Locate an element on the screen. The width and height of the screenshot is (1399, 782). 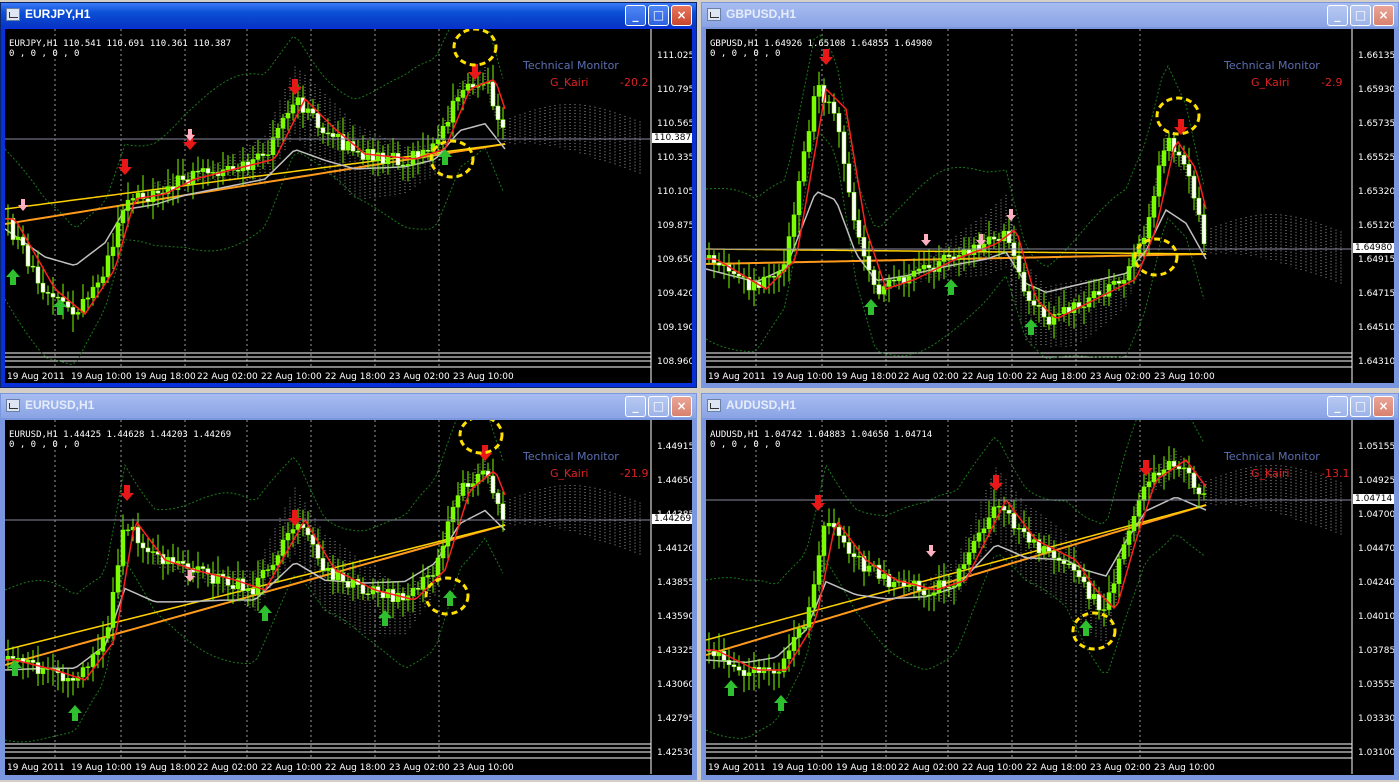
g-kairi-value: -13.1 is located at coordinates (1335, 473).